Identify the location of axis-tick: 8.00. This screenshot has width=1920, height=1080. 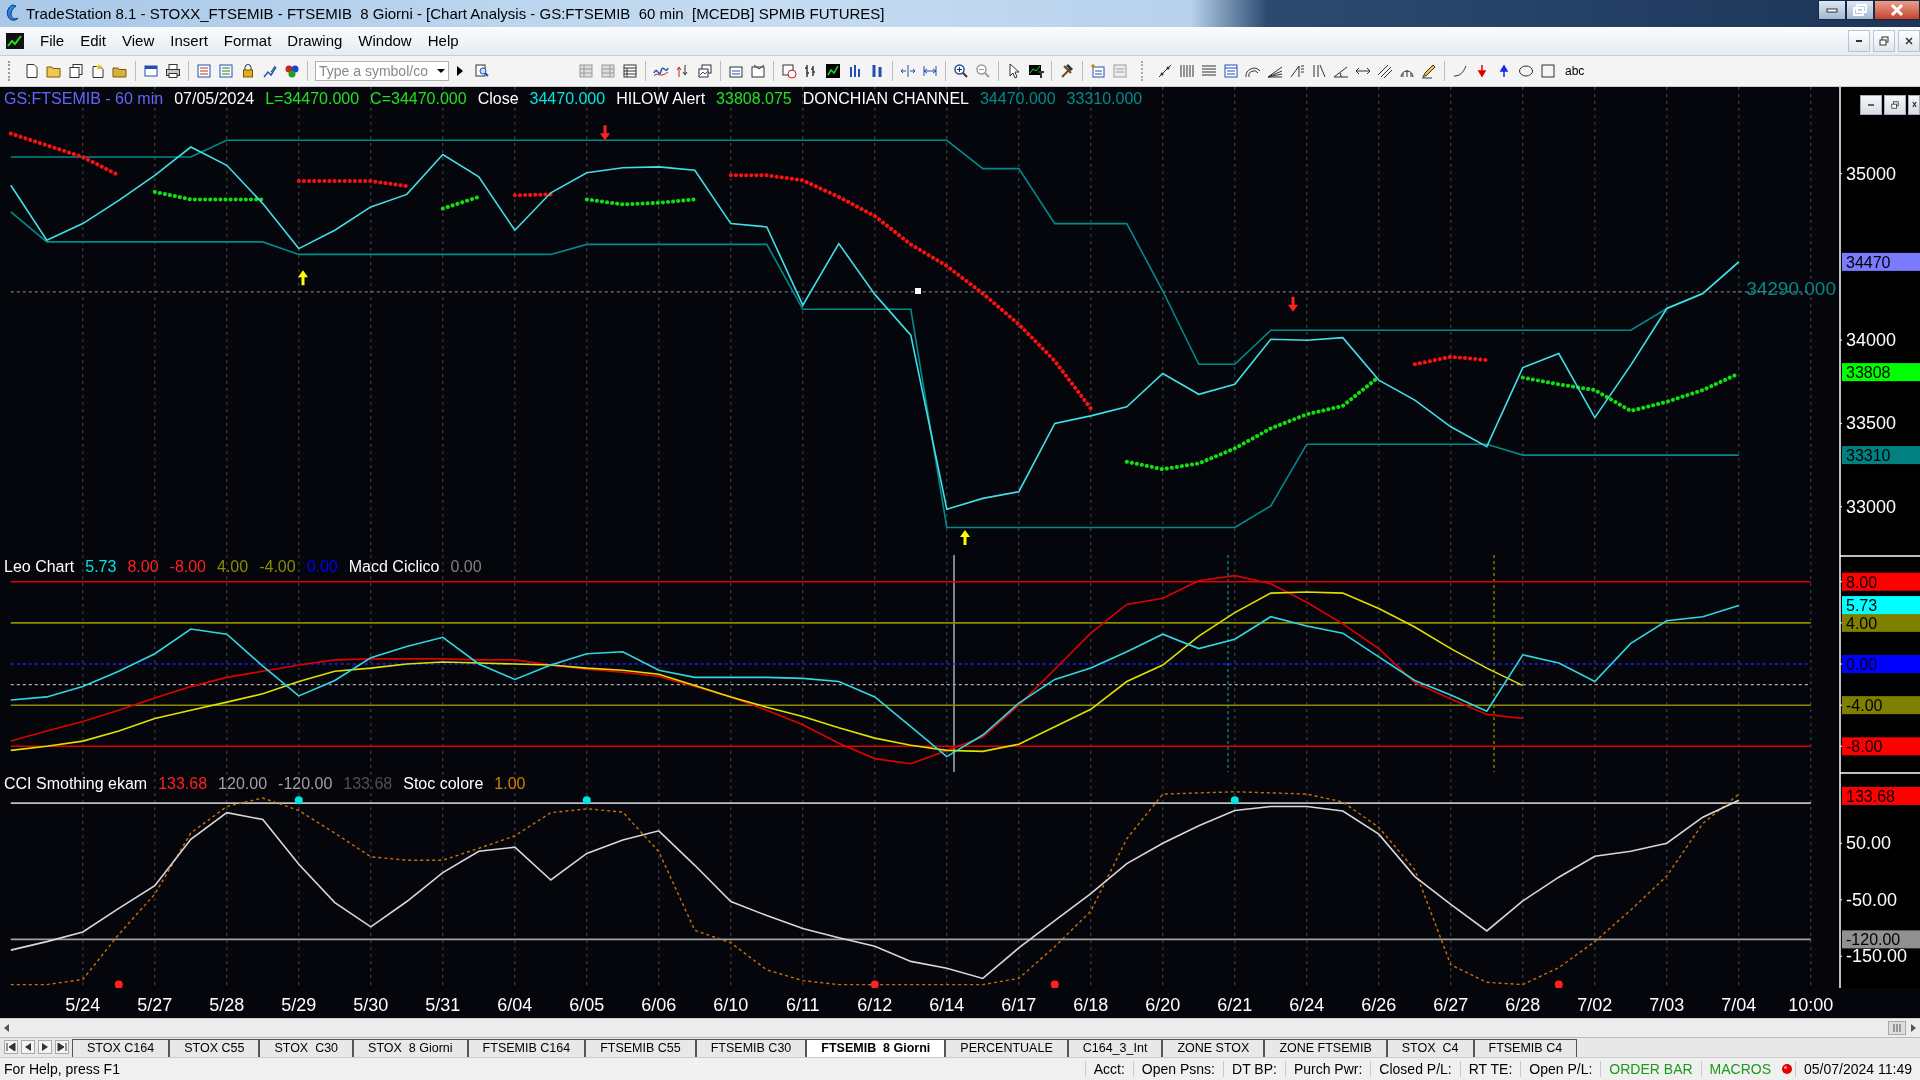
(1858, 582).